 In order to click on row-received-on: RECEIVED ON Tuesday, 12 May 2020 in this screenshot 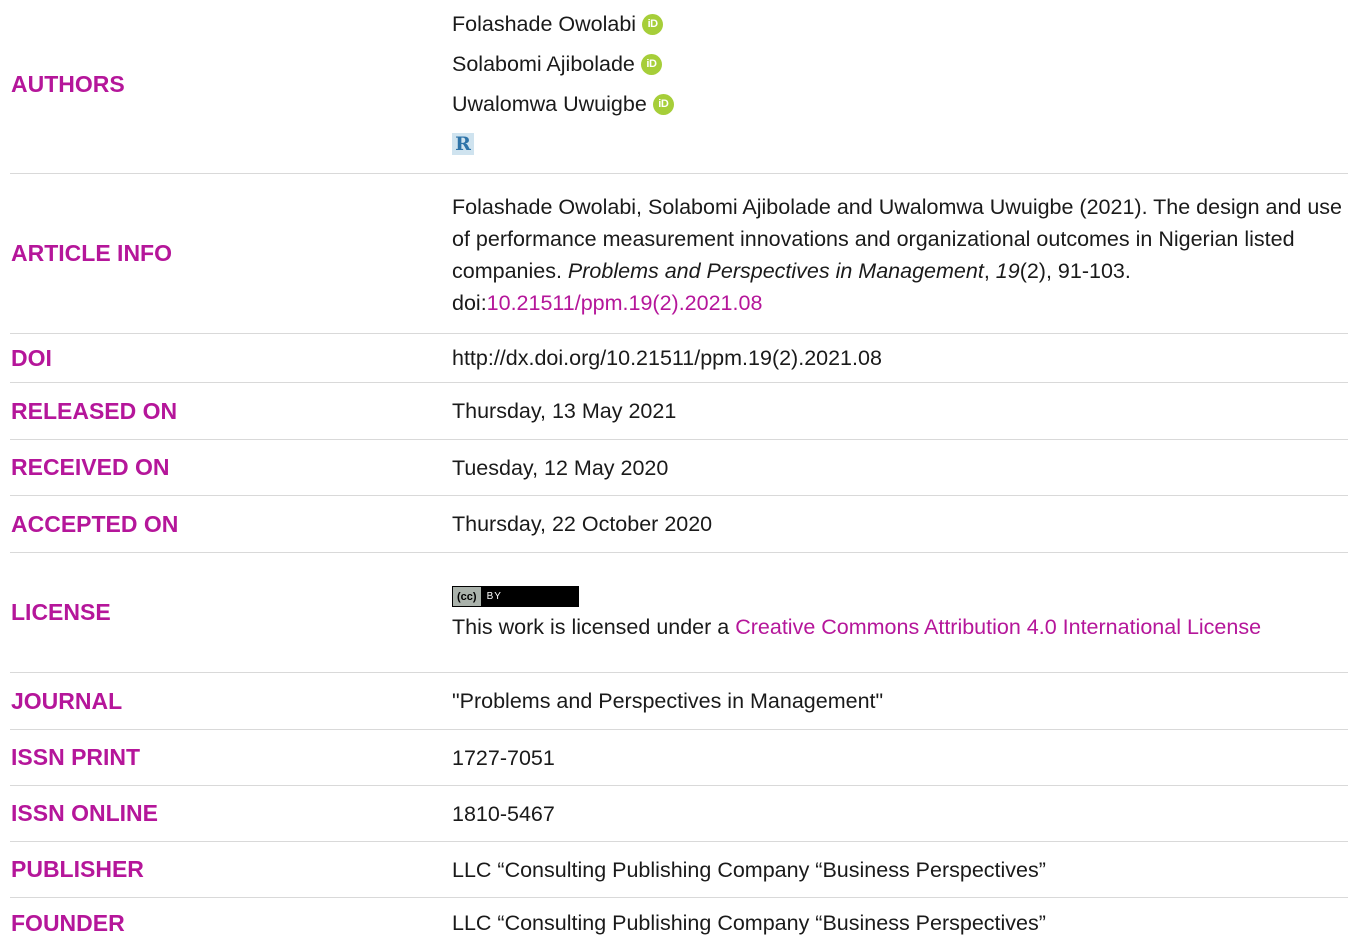, I will do `click(679, 468)`.